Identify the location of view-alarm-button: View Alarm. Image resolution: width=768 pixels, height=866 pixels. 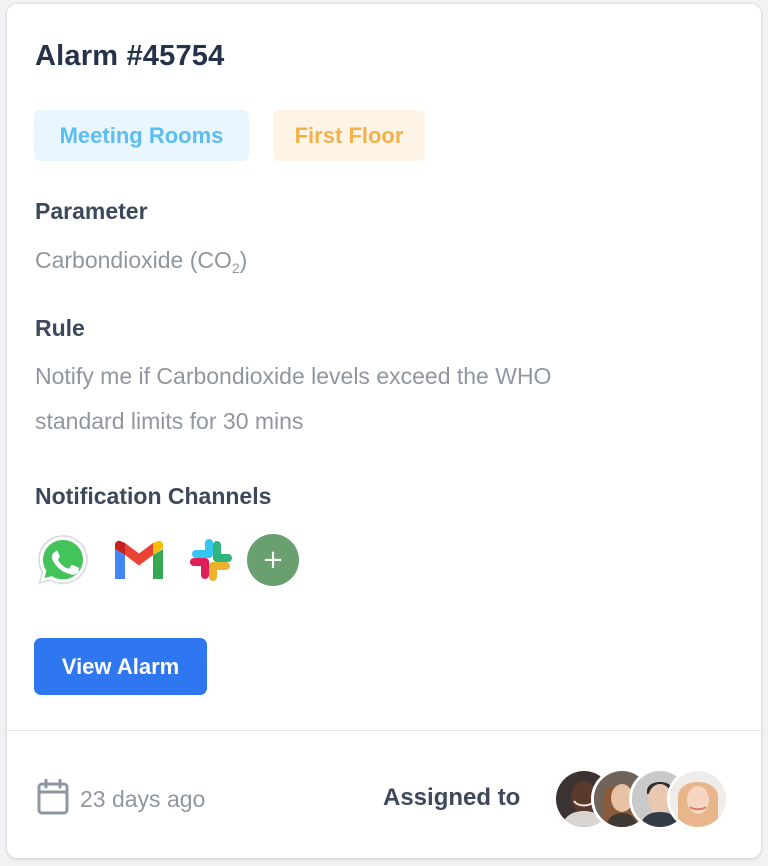
(120, 666).